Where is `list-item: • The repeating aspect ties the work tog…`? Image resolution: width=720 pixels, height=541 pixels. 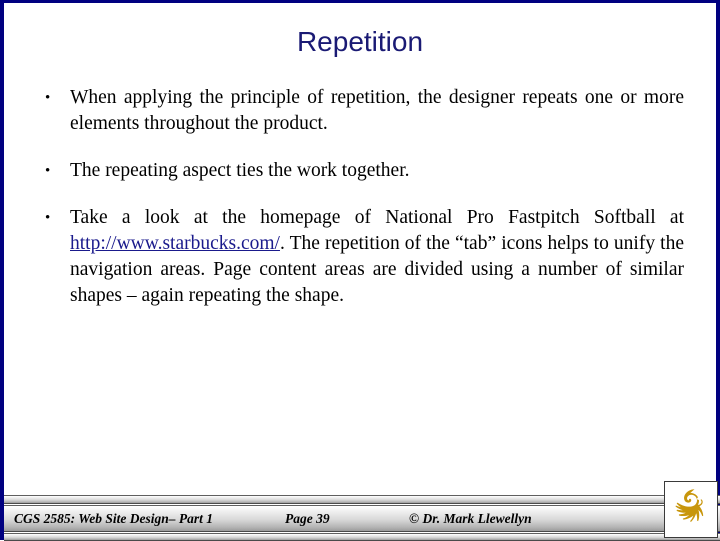
list-item: • The repeating aspect ties the work tog… is located at coordinates (361, 171).